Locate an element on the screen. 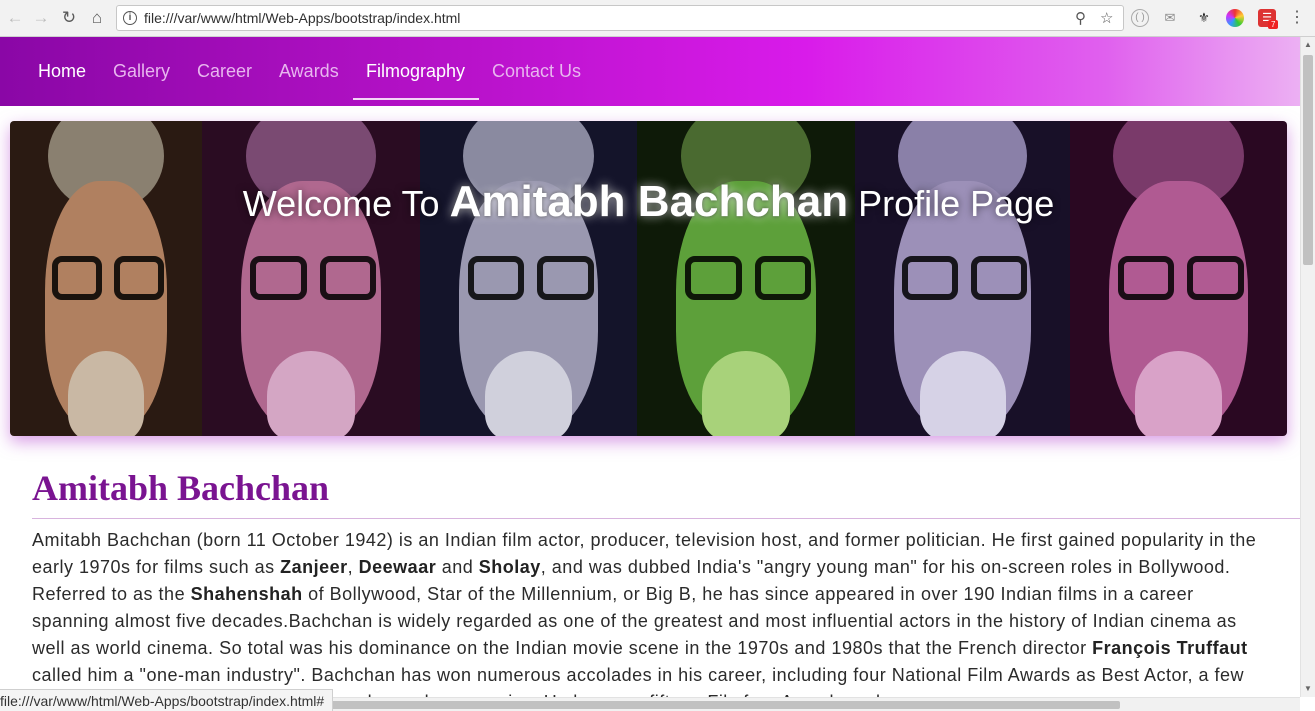  nav-home: Home is located at coordinates (62, 71).